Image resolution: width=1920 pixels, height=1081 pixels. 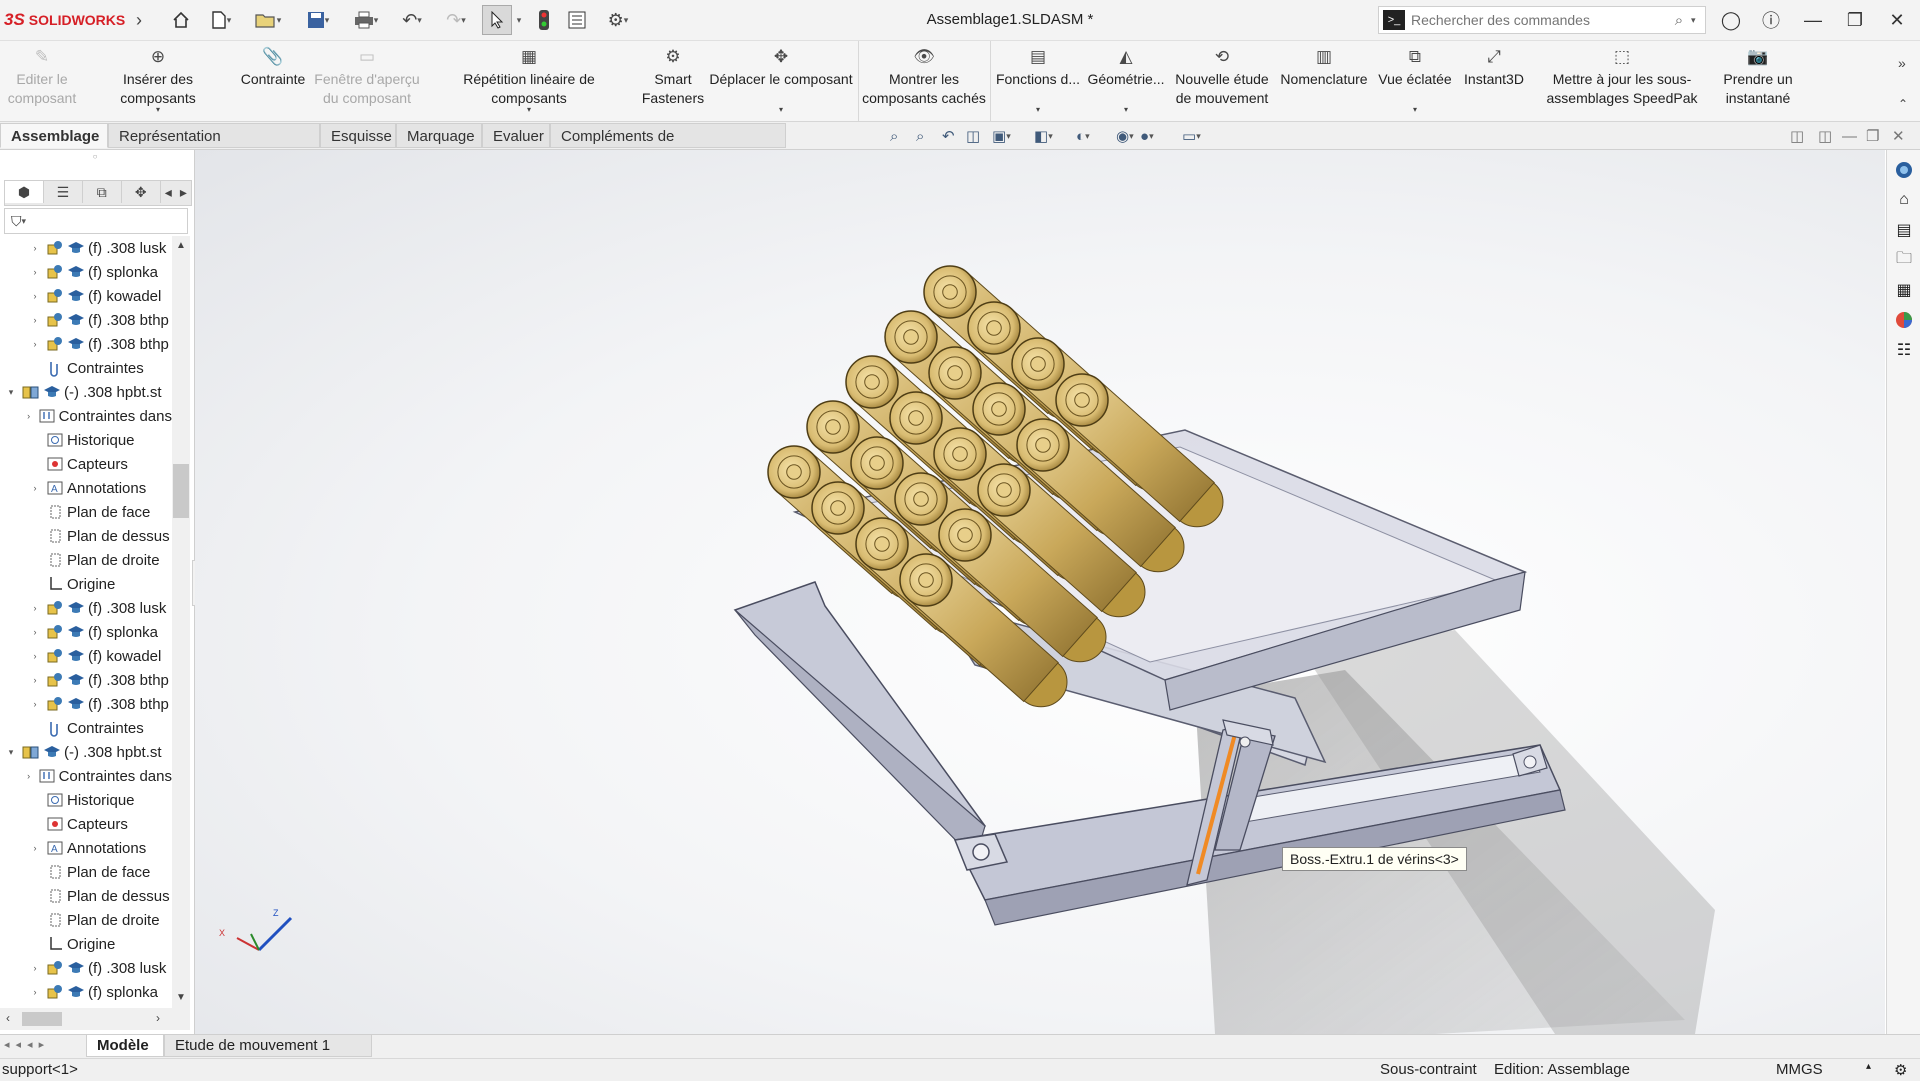 What do you see at coordinates (1903, 104) in the screenshot?
I see `collapse-ribbon-icon: ⌃` at bounding box center [1903, 104].